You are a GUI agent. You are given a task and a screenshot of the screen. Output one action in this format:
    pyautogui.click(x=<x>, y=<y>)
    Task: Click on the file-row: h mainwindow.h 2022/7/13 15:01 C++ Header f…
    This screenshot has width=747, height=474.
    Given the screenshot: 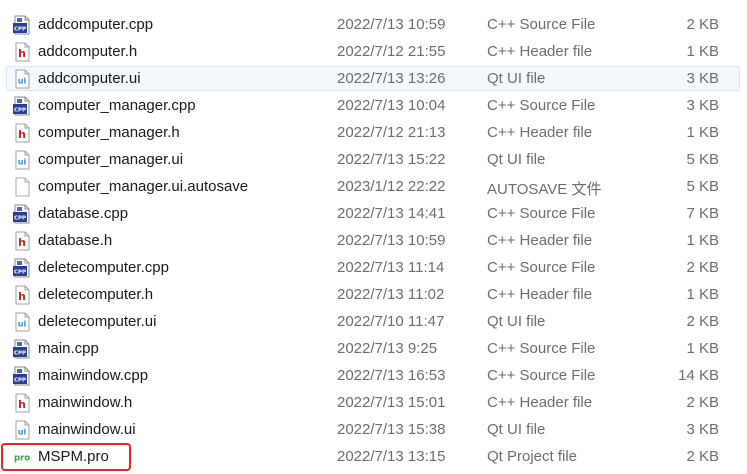 What is the action you would take?
    pyautogui.click(x=373, y=402)
    